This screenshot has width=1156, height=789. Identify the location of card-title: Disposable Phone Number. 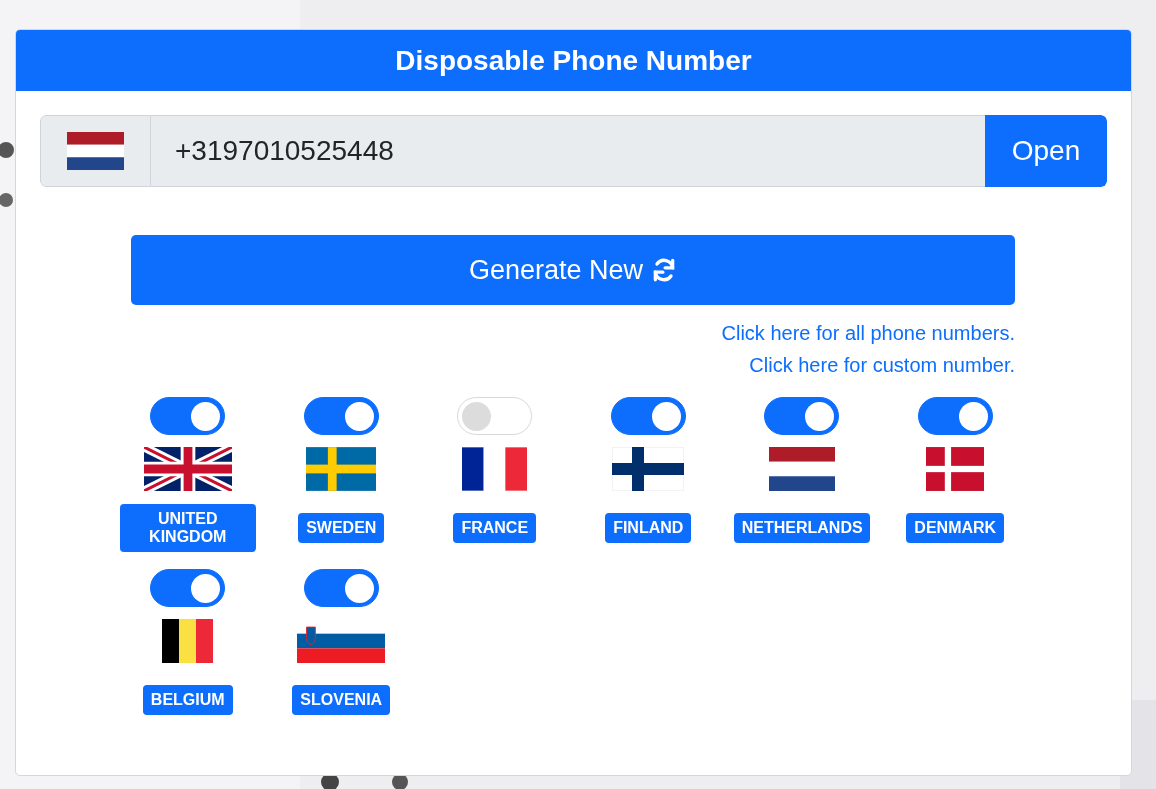
(573, 60).